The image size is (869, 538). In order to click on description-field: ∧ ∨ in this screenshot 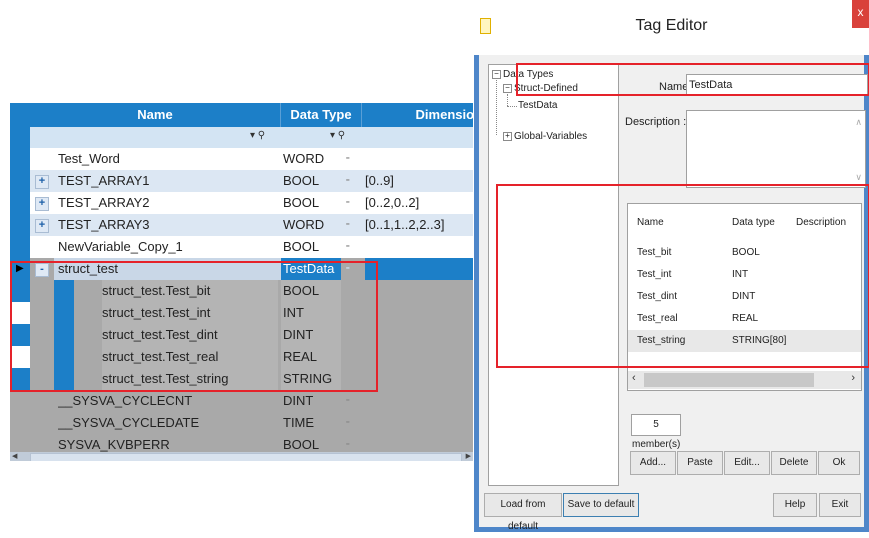, I will do `click(776, 149)`.